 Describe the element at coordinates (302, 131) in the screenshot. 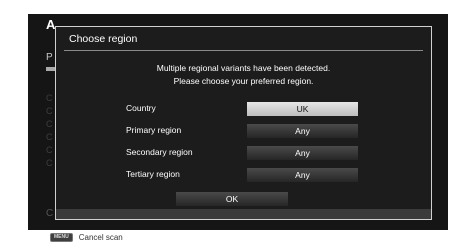

I see `primary-region-selector: Any` at that location.